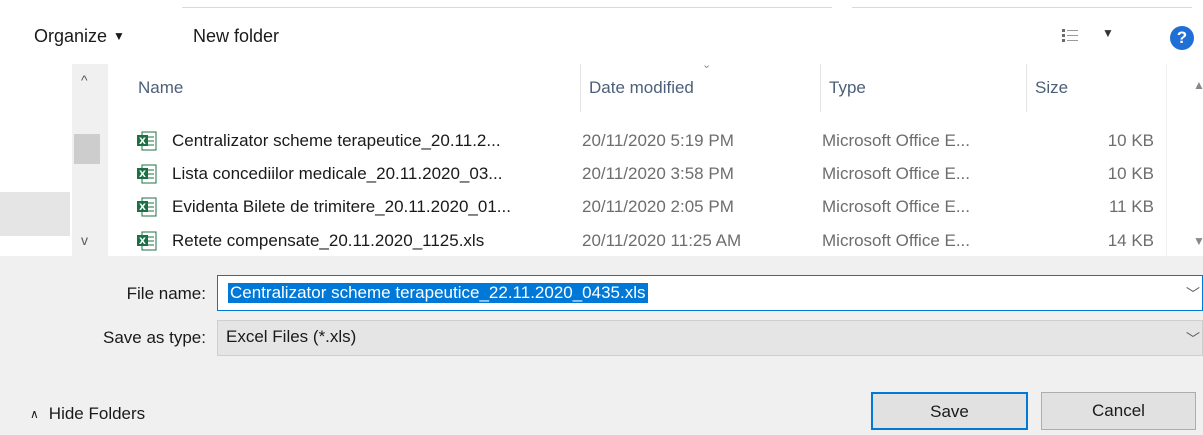 The height and width of the screenshot is (435, 1203). What do you see at coordinates (707, 65) in the screenshot?
I see `sort-descending-icon: ⌄` at bounding box center [707, 65].